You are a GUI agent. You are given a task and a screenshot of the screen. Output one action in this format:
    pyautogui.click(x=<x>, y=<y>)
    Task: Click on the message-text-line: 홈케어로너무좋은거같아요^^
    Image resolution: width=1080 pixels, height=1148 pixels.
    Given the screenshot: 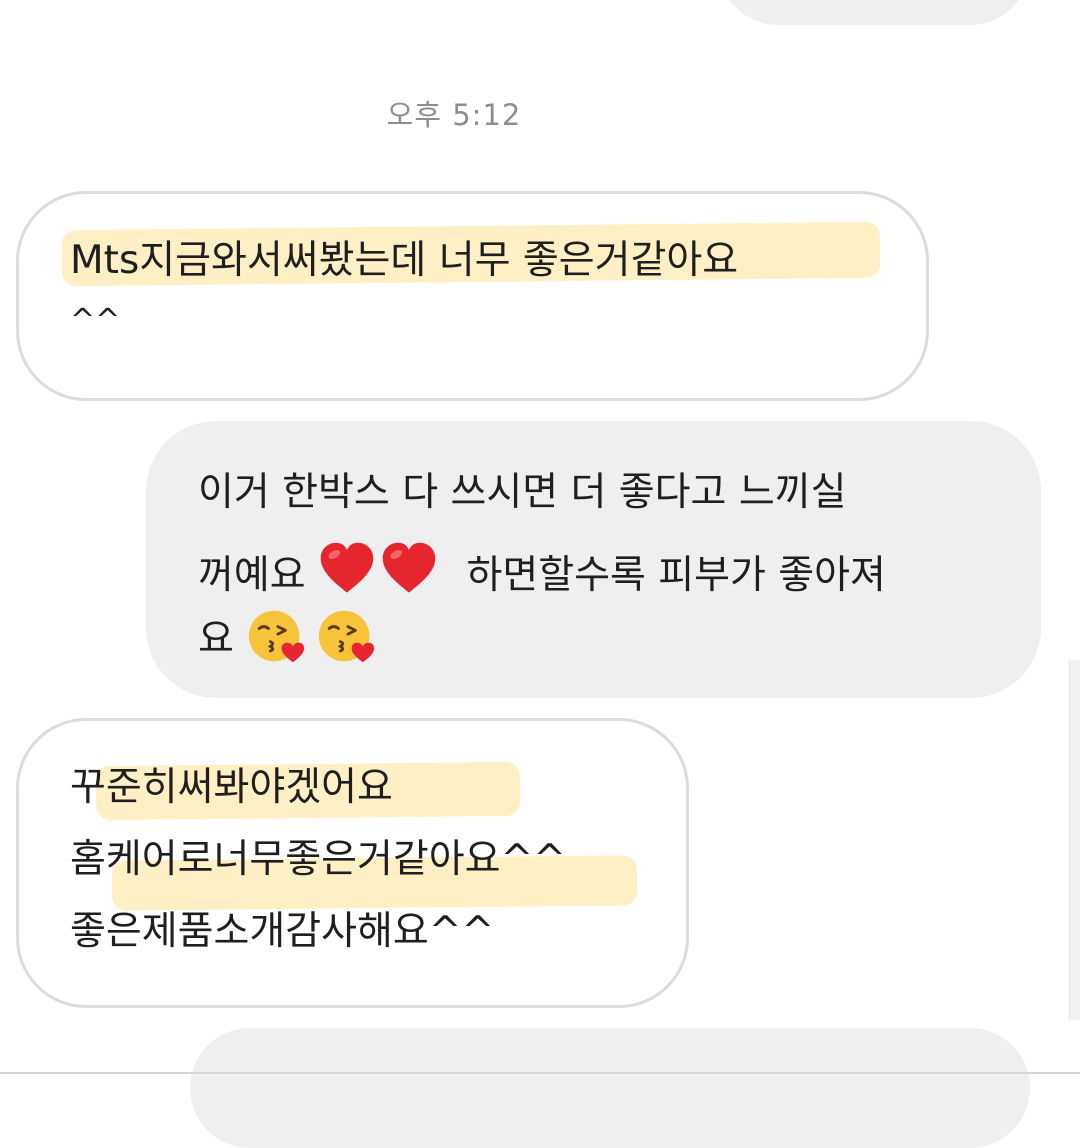 What is the action you would take?
    pyautogui.click(x=318, y=859)
    